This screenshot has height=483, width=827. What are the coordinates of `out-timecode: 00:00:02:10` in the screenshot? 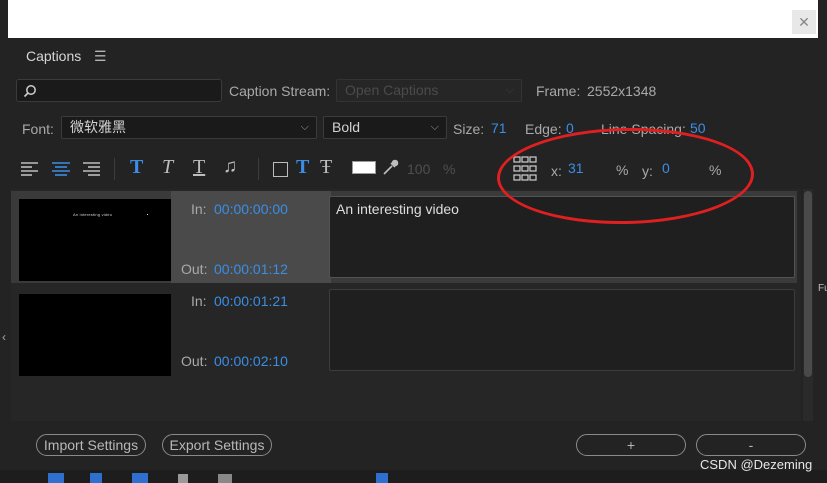 It's located at (251, 361).